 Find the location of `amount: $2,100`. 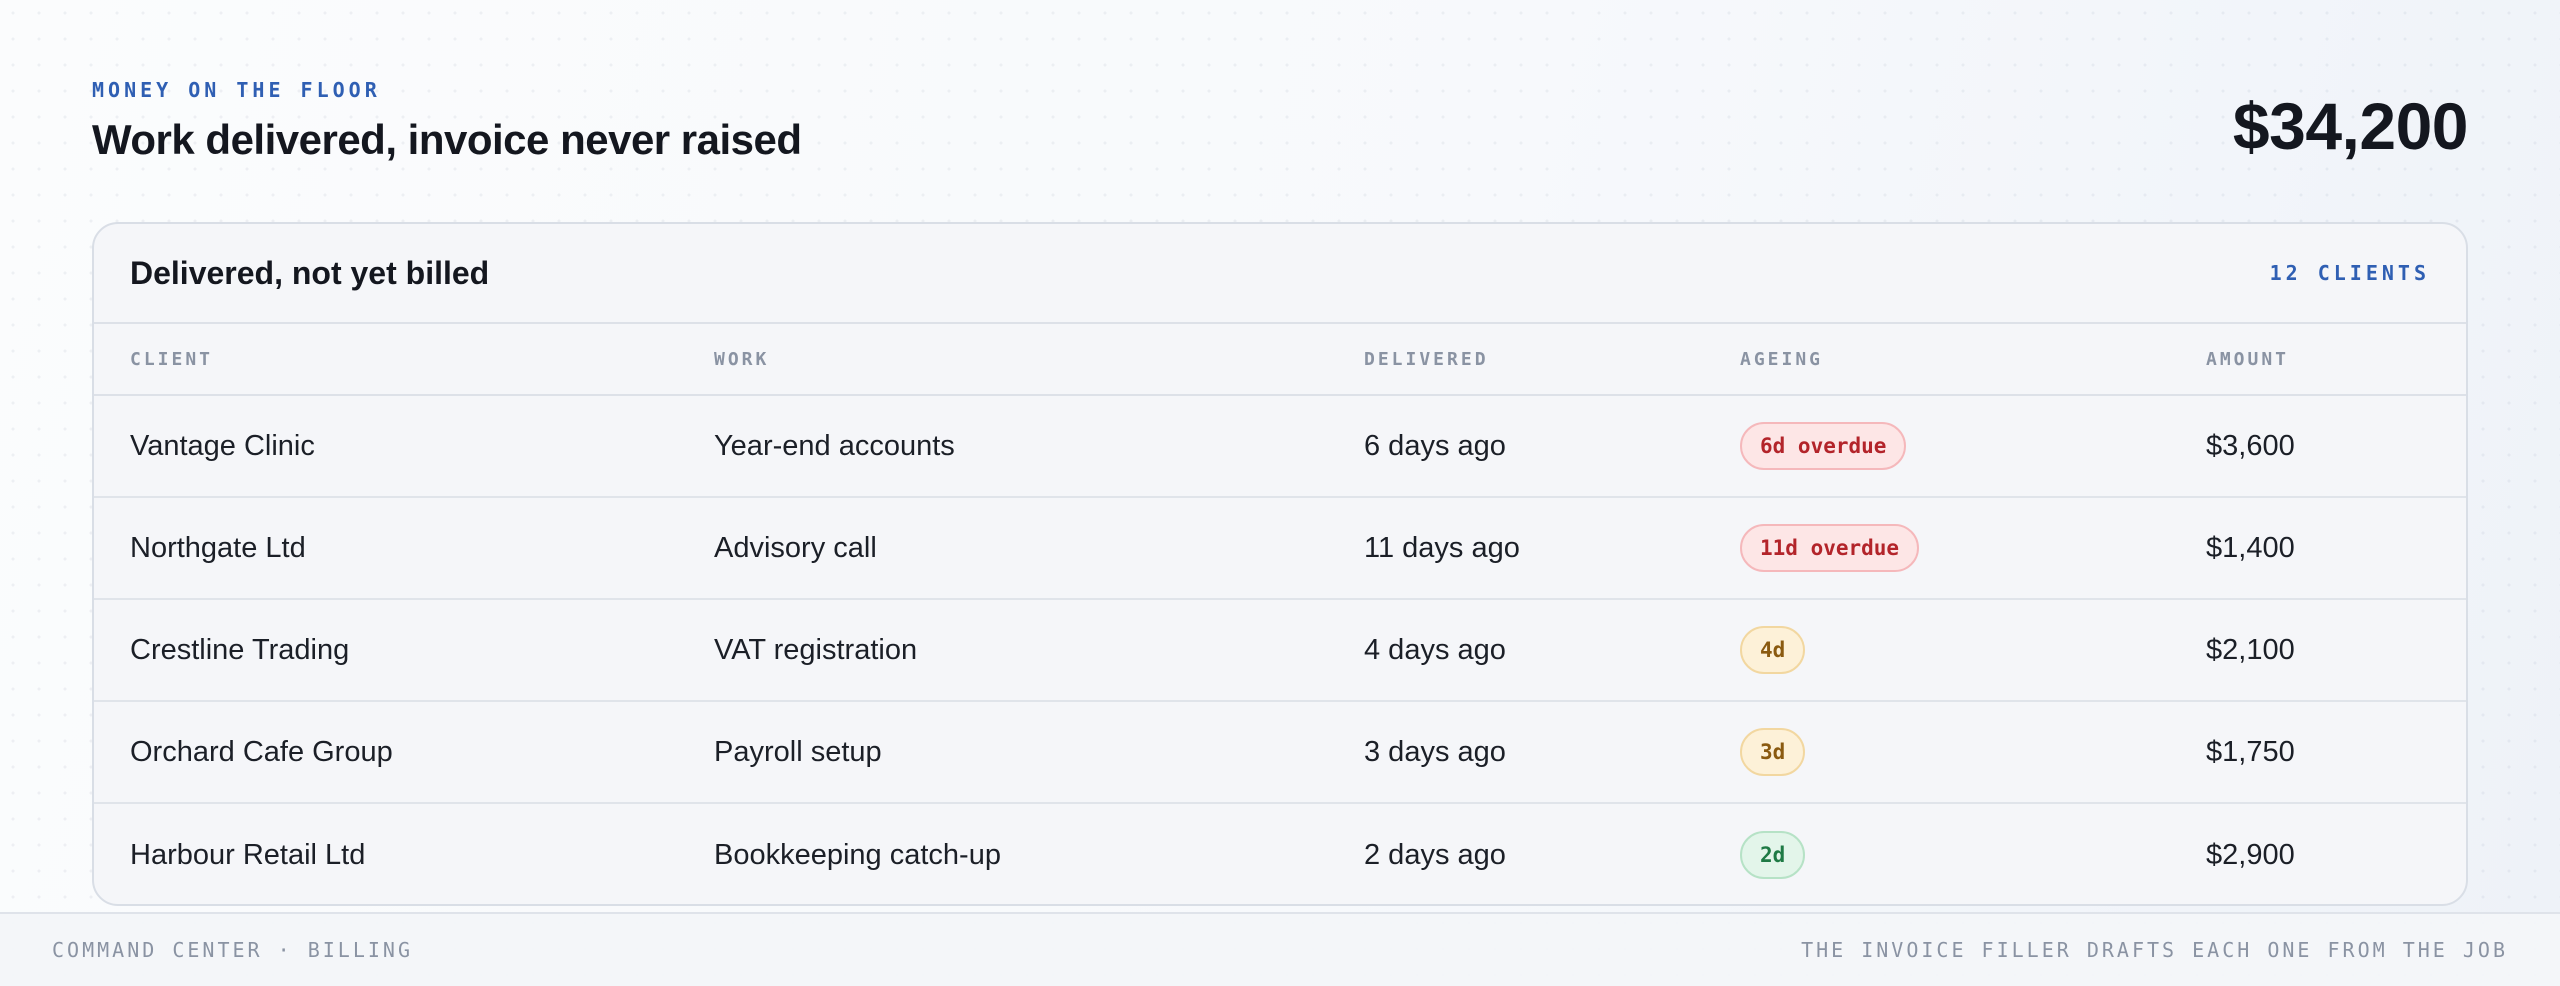

amount: $2,100 is located at coordinates (2250, 649).